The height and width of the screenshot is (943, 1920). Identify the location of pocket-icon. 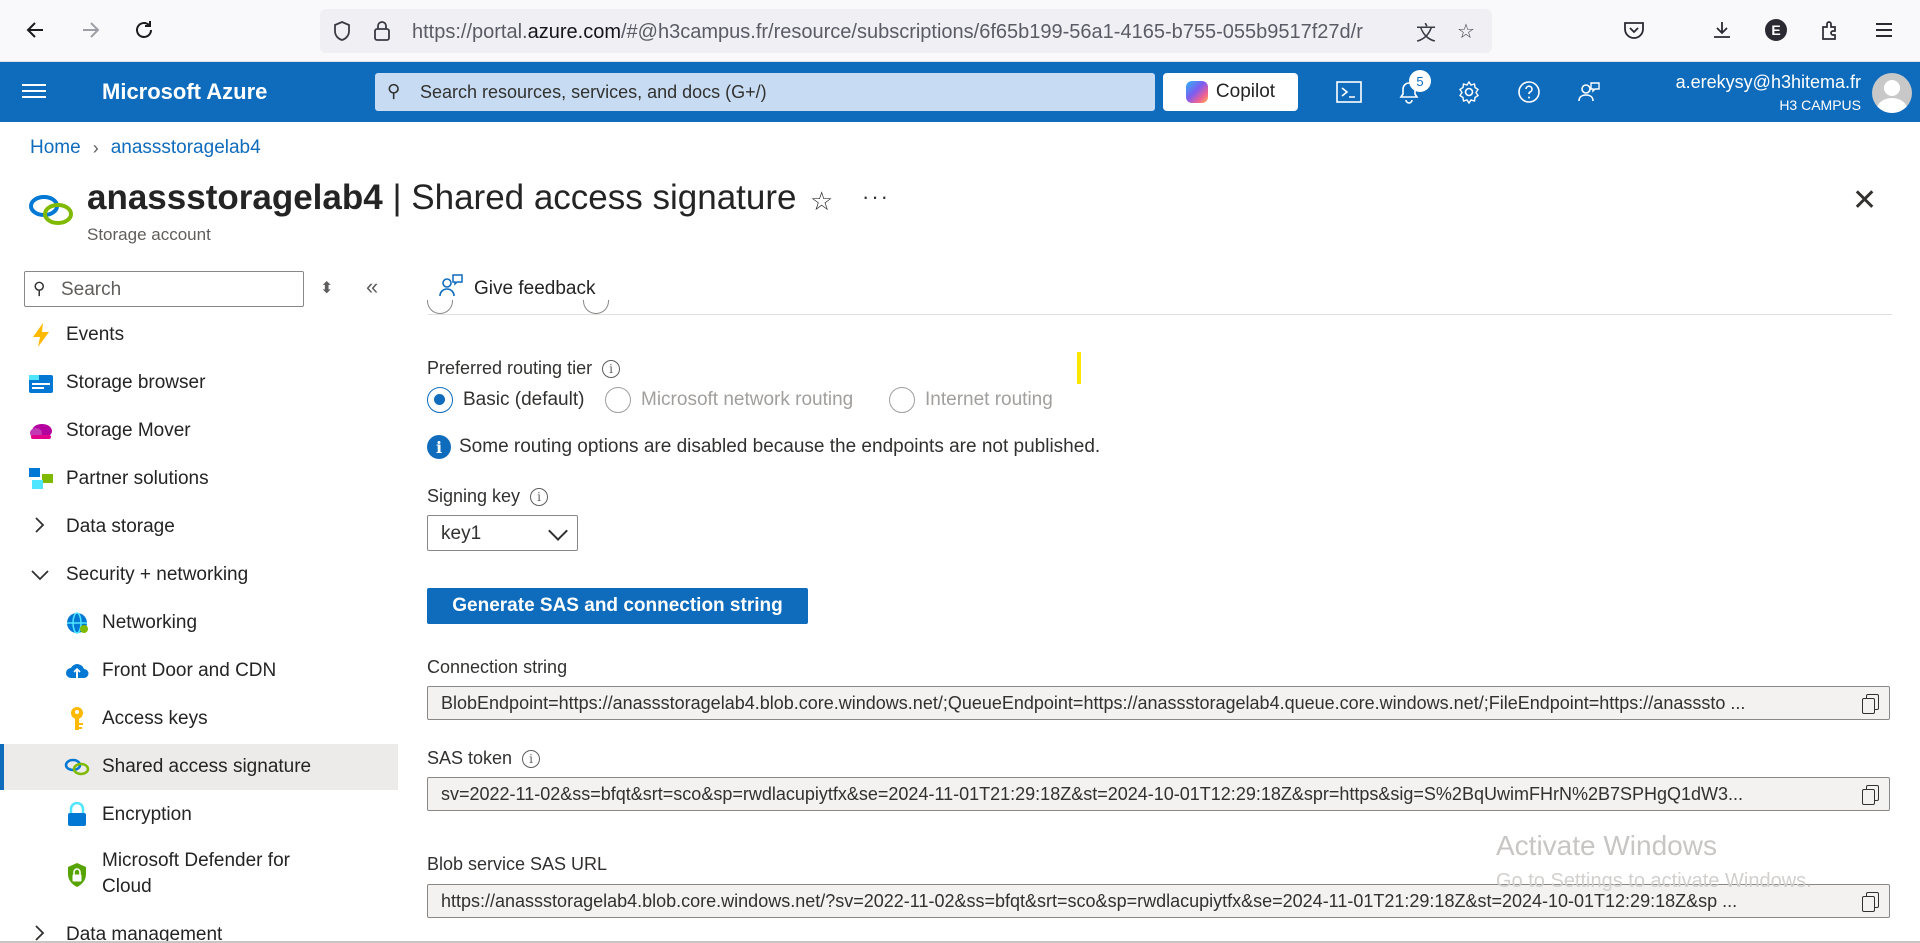
(1634, 30).